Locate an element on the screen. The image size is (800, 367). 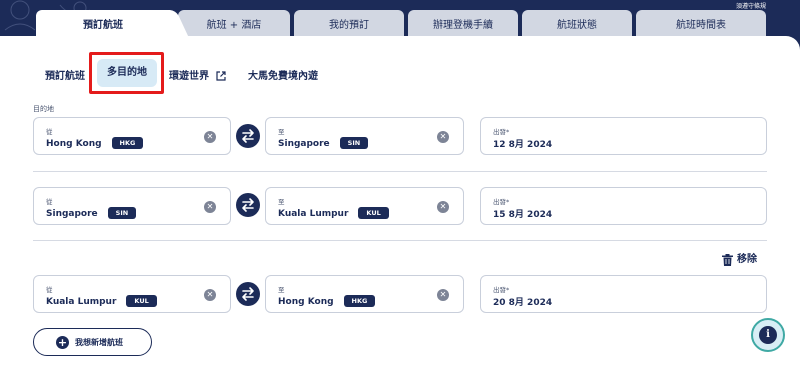
from-city: Singapore is located at coordinates (72, 214).